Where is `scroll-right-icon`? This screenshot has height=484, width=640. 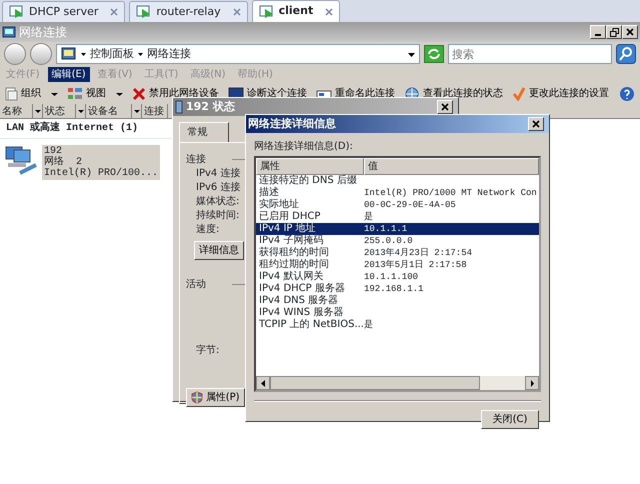 scroll-right-icon is located at coordinates (532, 383).